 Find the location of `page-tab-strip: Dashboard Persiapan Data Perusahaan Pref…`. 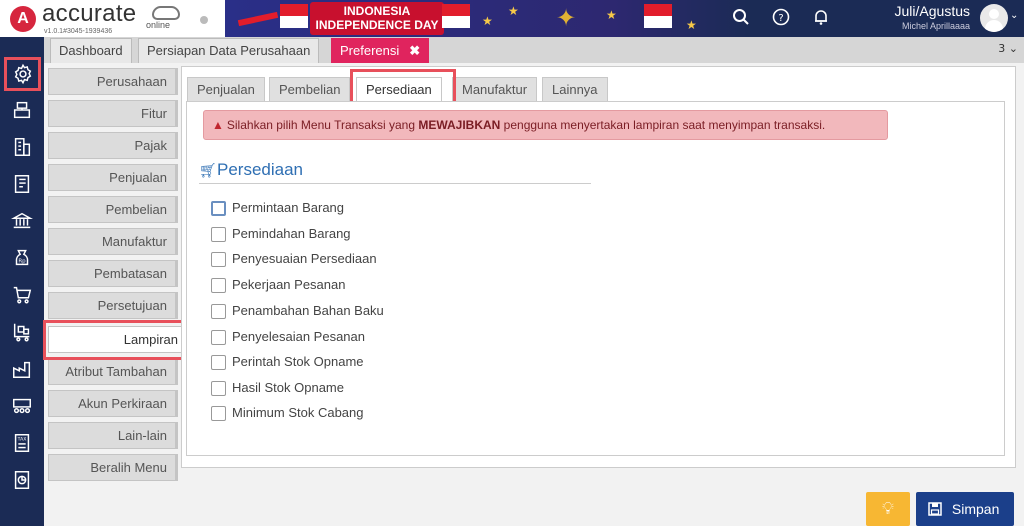

page-tab-strip: Dashboard Persiapan Data Perusahaan Pref… is located at coordinates (534, 50).